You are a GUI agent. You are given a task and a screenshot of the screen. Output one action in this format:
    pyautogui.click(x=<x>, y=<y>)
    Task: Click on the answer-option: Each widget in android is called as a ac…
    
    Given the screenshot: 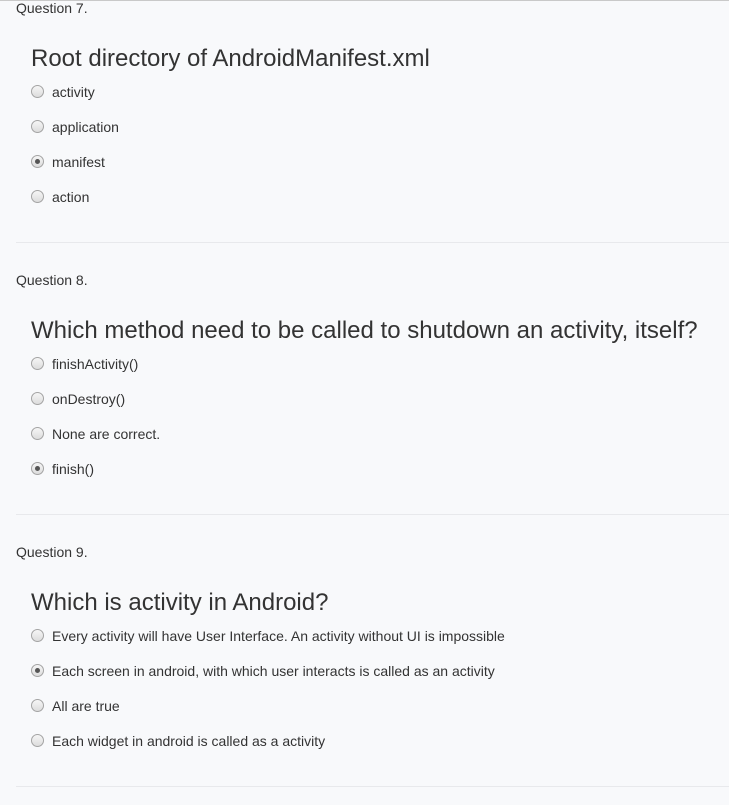 What is the action you would take?
    pyautogui.click(x=380, y=740)
    